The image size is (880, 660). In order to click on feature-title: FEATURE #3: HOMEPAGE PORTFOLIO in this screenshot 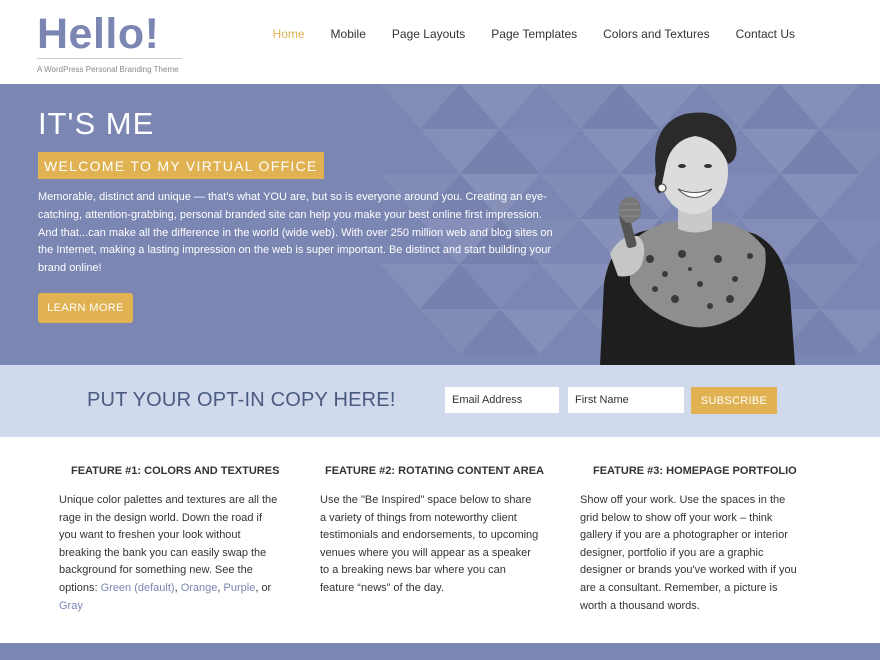, I will do `click(695, 471)`.